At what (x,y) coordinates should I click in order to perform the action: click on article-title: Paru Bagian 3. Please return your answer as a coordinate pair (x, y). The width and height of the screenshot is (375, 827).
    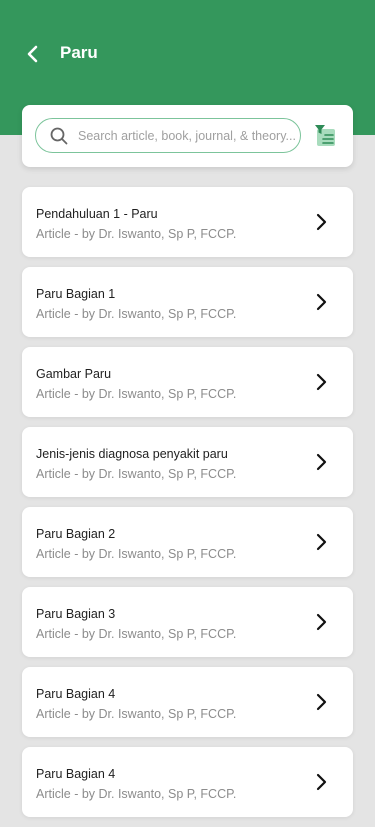
    Looking at the image, I should click on (76, 614).